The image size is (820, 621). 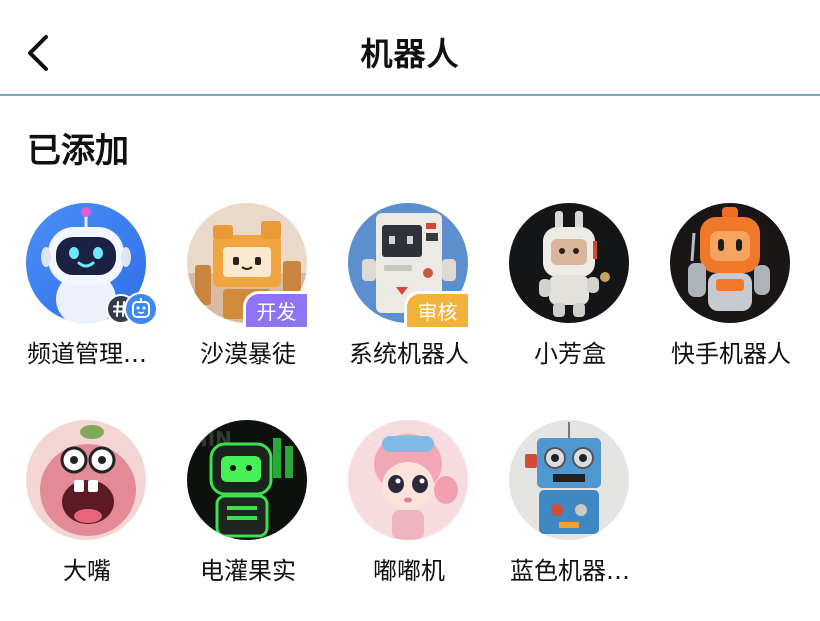 What do you see at coordinates (78, 151) in the screenshot?
I see `section-title-added: 已添加` at bounding box center [78, 151].